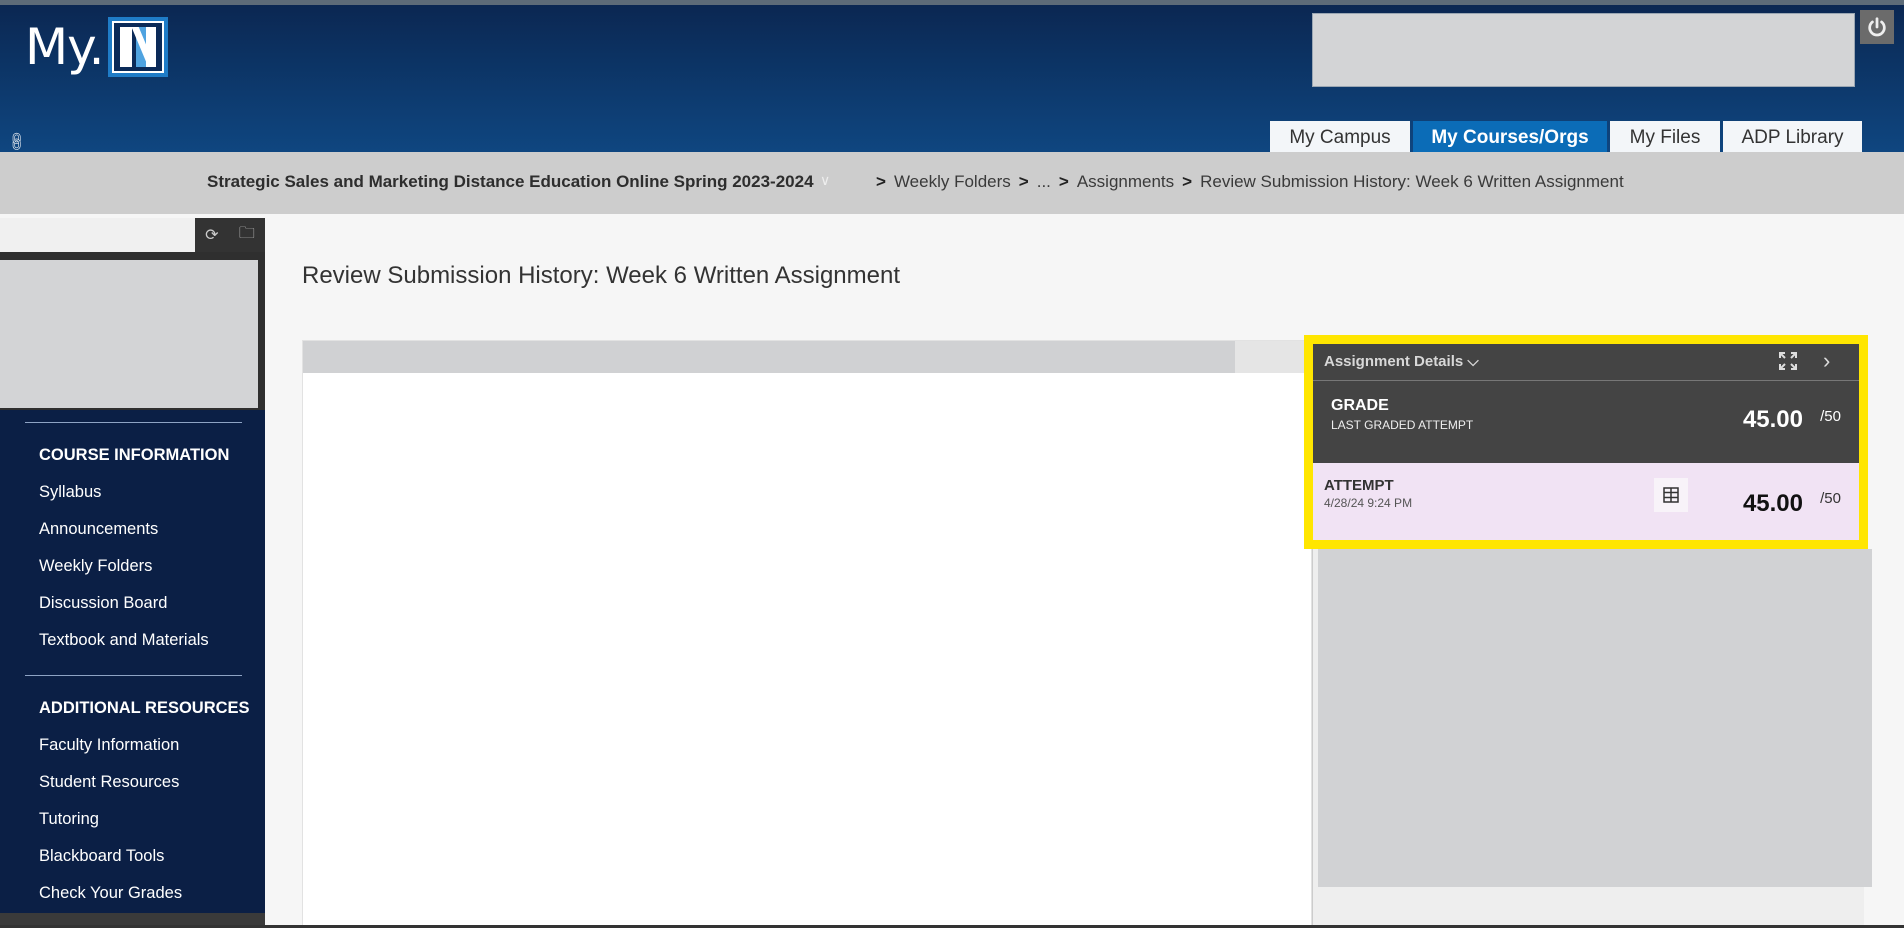 The image size is (1904, 928). Describe the element at coordinates (69, 819) in the screenshot. I see `sidebar-item-tutoring: Tutoring` at that location.